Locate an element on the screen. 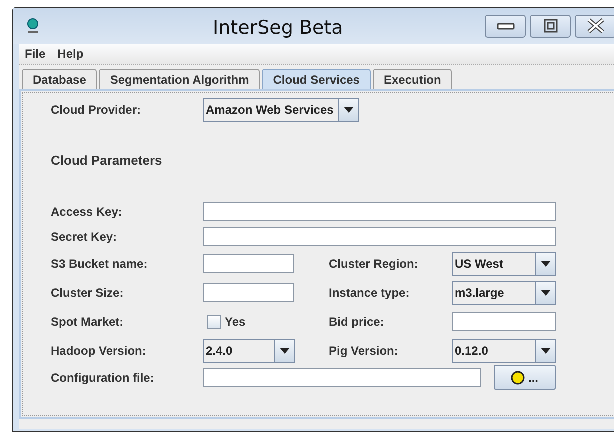 The width and height of the screenshot is (614, 436). checkbox is located at coordinates (214, 321).